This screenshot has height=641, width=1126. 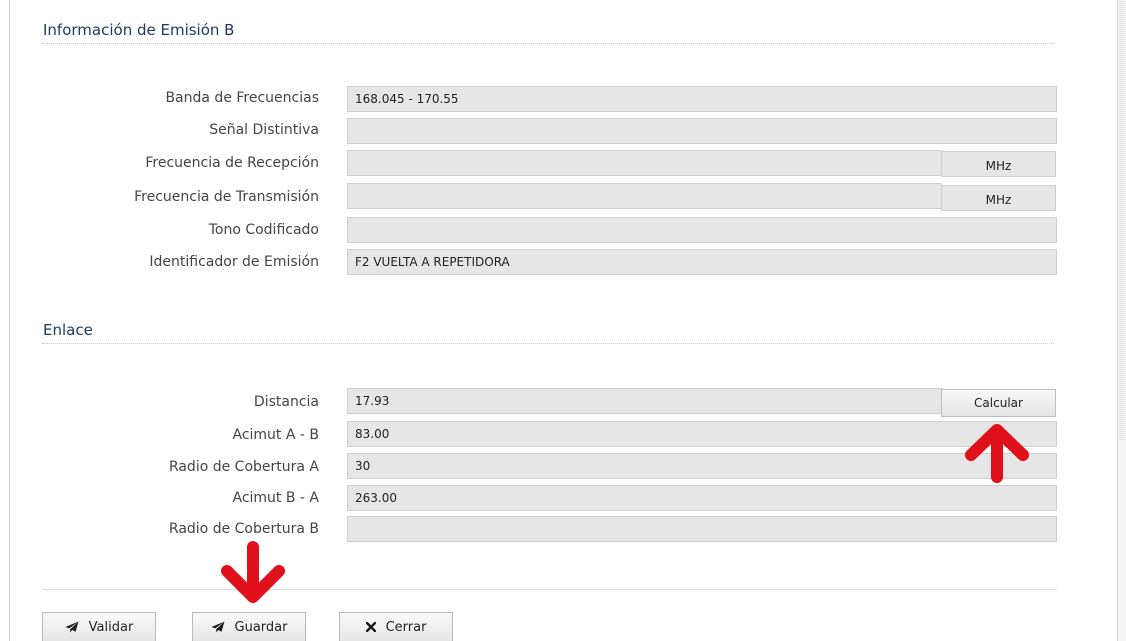 I want to click on identificador-emision-field: F2 VUELTA A REPETIDORA, so click(x=702, y=262).